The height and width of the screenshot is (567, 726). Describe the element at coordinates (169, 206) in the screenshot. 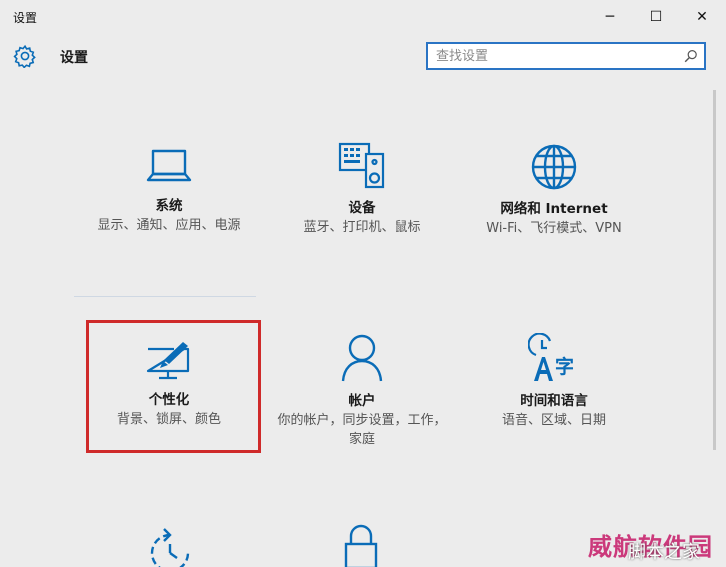

I see `tile-system-label: 系统` at that location.